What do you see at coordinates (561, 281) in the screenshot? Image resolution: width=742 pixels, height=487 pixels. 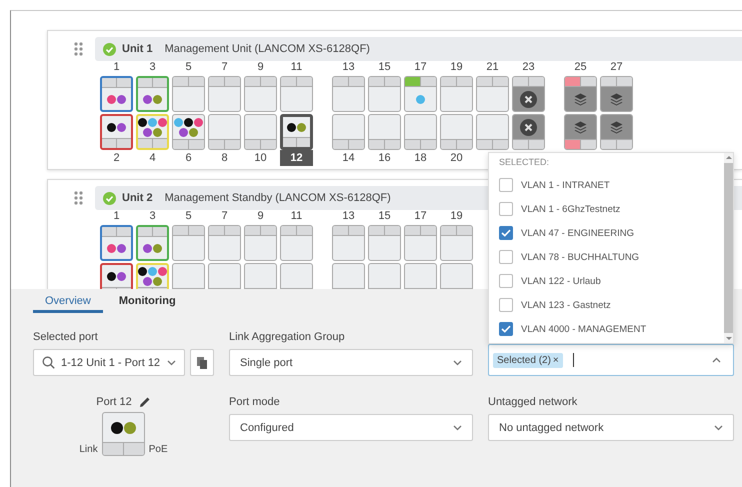 I see `option-label: VLAN 122 - Urlaub` at bounding box center [561, 281].